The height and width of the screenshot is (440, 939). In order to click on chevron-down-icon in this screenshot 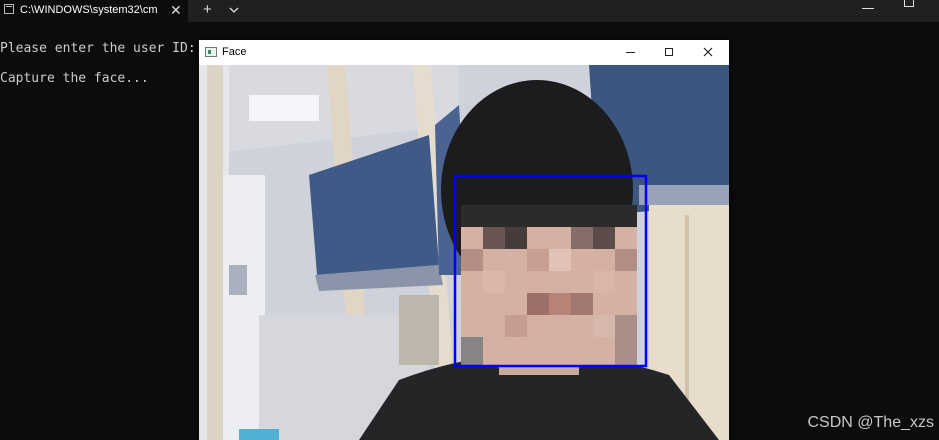, I will do `click(234, 7)`.